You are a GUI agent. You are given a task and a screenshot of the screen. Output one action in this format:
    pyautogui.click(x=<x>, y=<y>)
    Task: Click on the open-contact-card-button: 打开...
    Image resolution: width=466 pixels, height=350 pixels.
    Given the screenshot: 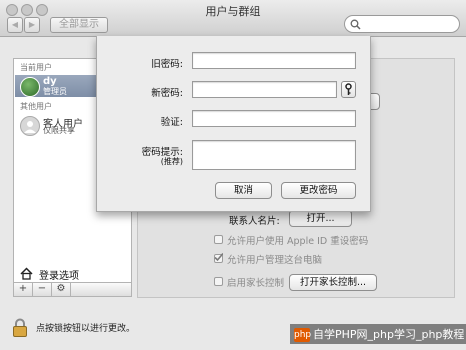 What is the action you would take?
    pyautogui.click(x=320, y=218)
    